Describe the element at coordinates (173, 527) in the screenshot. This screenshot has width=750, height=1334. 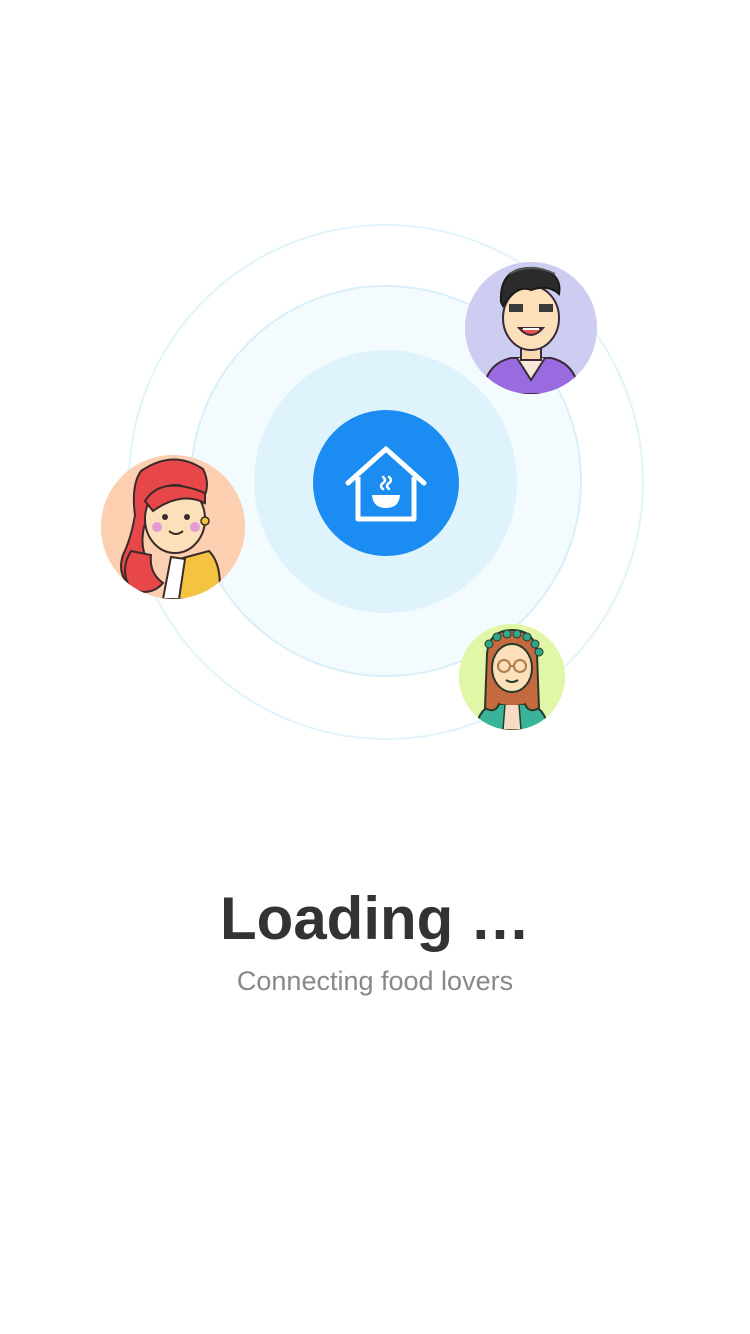
I see `red-hair-woman-avatar` at that location.